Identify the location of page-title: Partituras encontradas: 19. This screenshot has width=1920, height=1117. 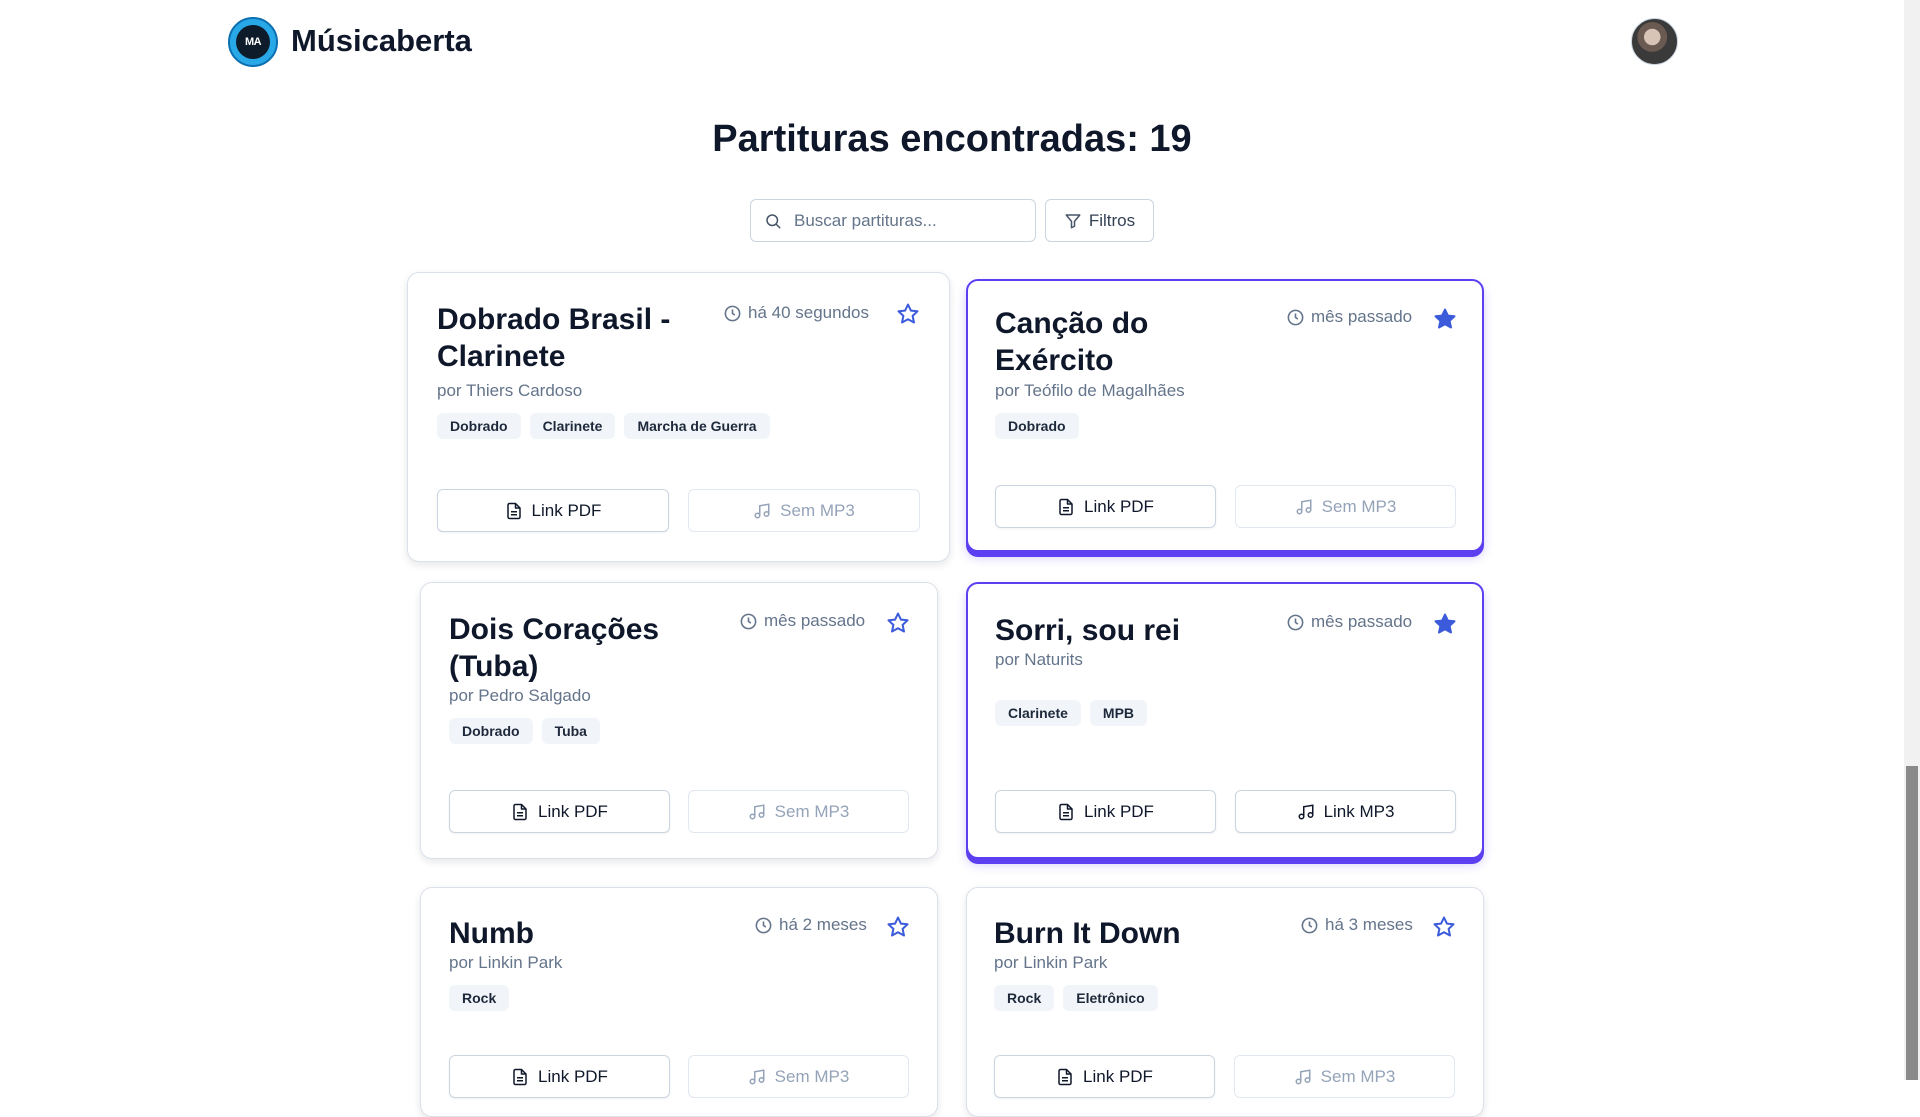
(952, 139).